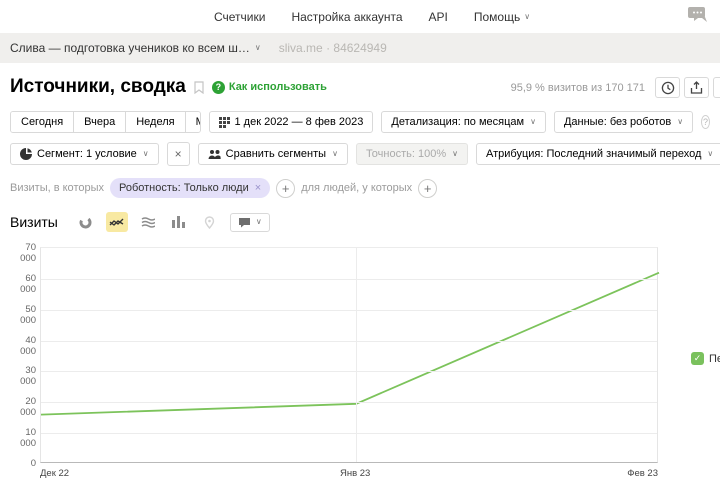 This screenshot has width=720, height=480. I want to click on export-icon, so click(696, 87).